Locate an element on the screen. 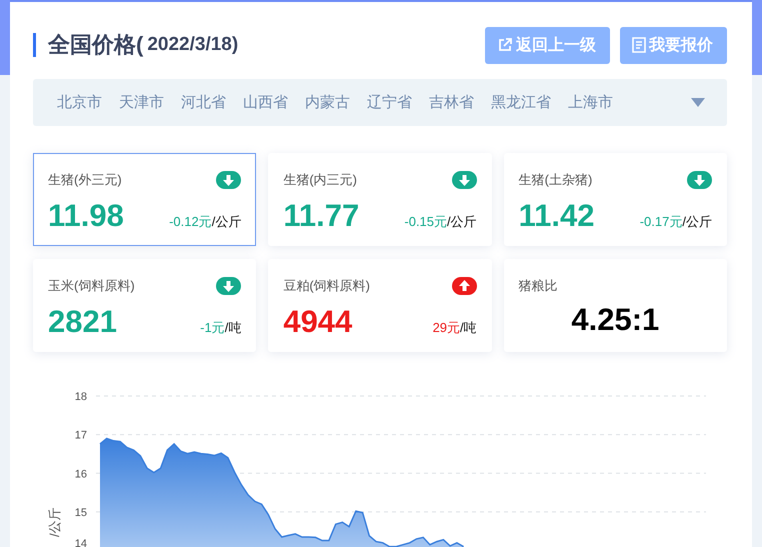 This screenshot has height=547, width=762. y-tick-label: 16 is located at coordinates (80, 474).